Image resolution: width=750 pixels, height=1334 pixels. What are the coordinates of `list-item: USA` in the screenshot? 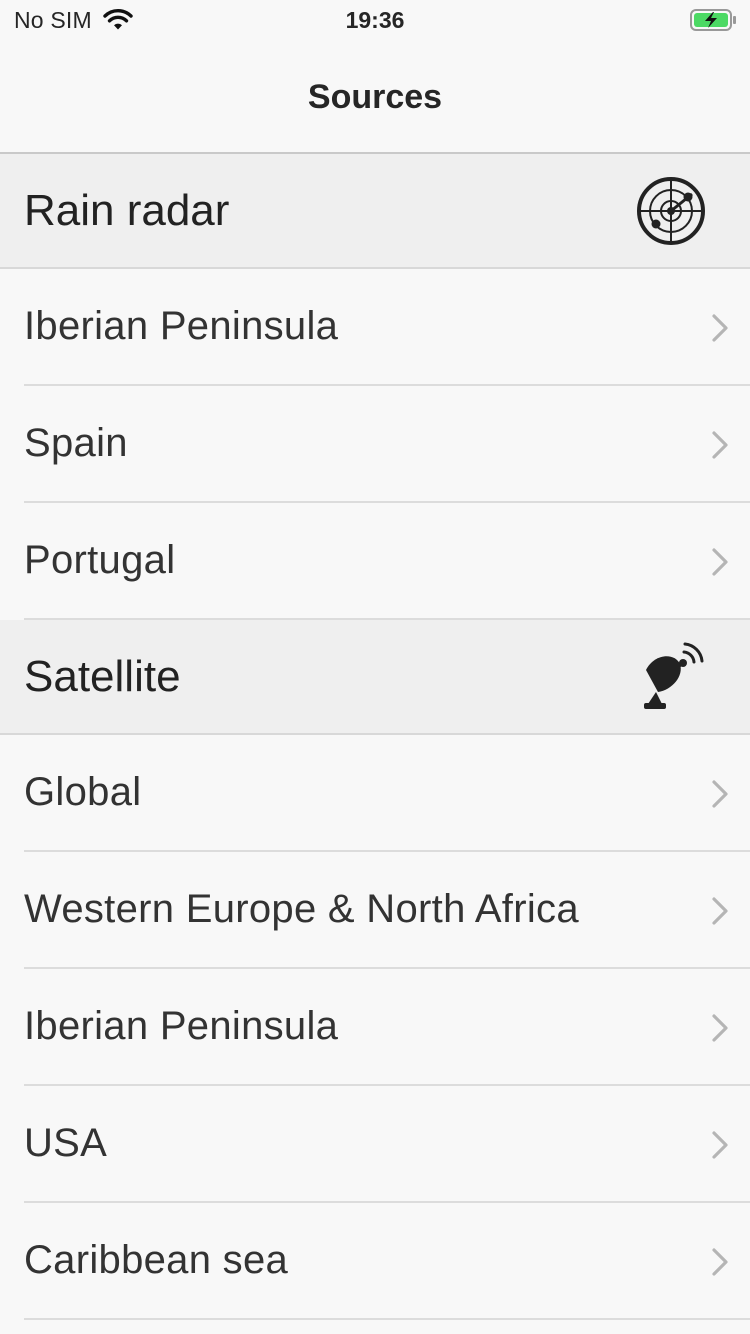 It's located at (375, 1144).